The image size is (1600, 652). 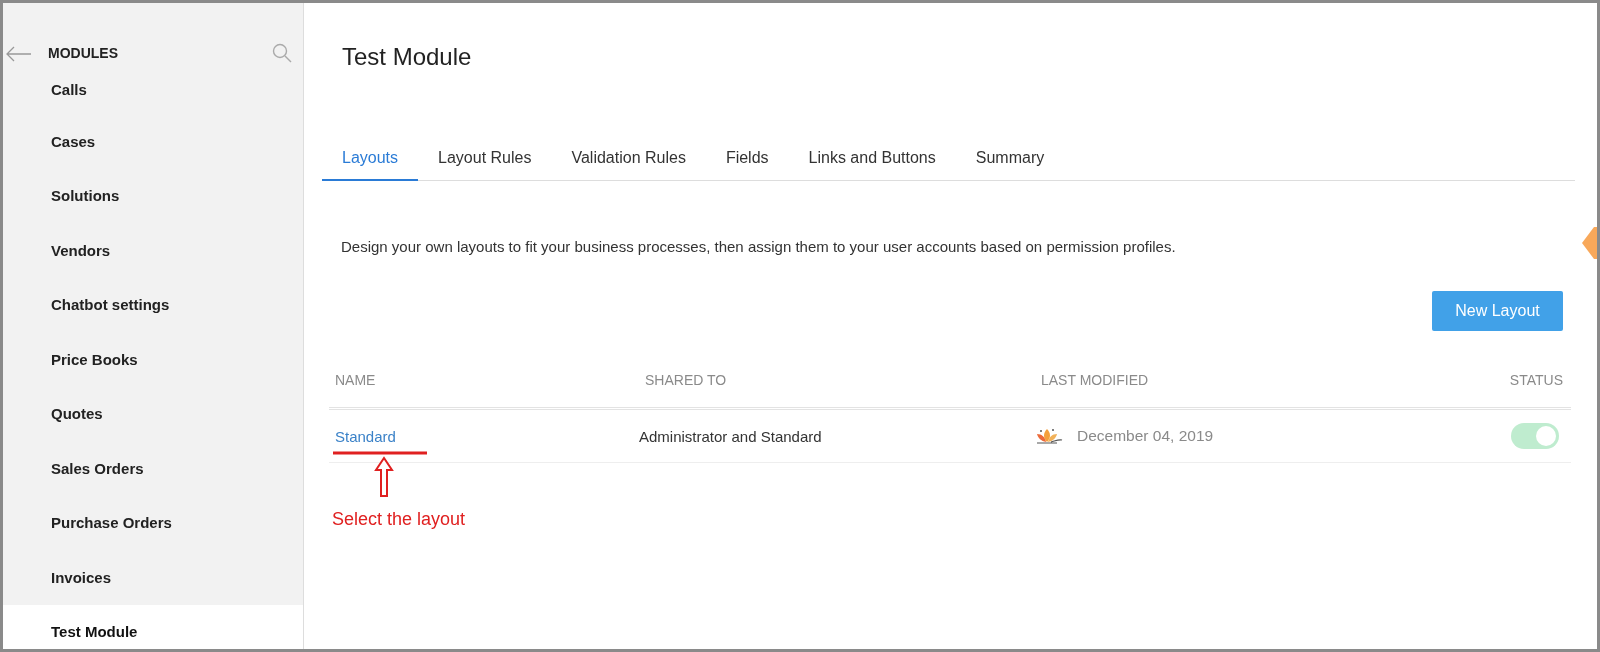 I want to click on sidebar-item: Chatbot settings, so click(x=153, y=304).